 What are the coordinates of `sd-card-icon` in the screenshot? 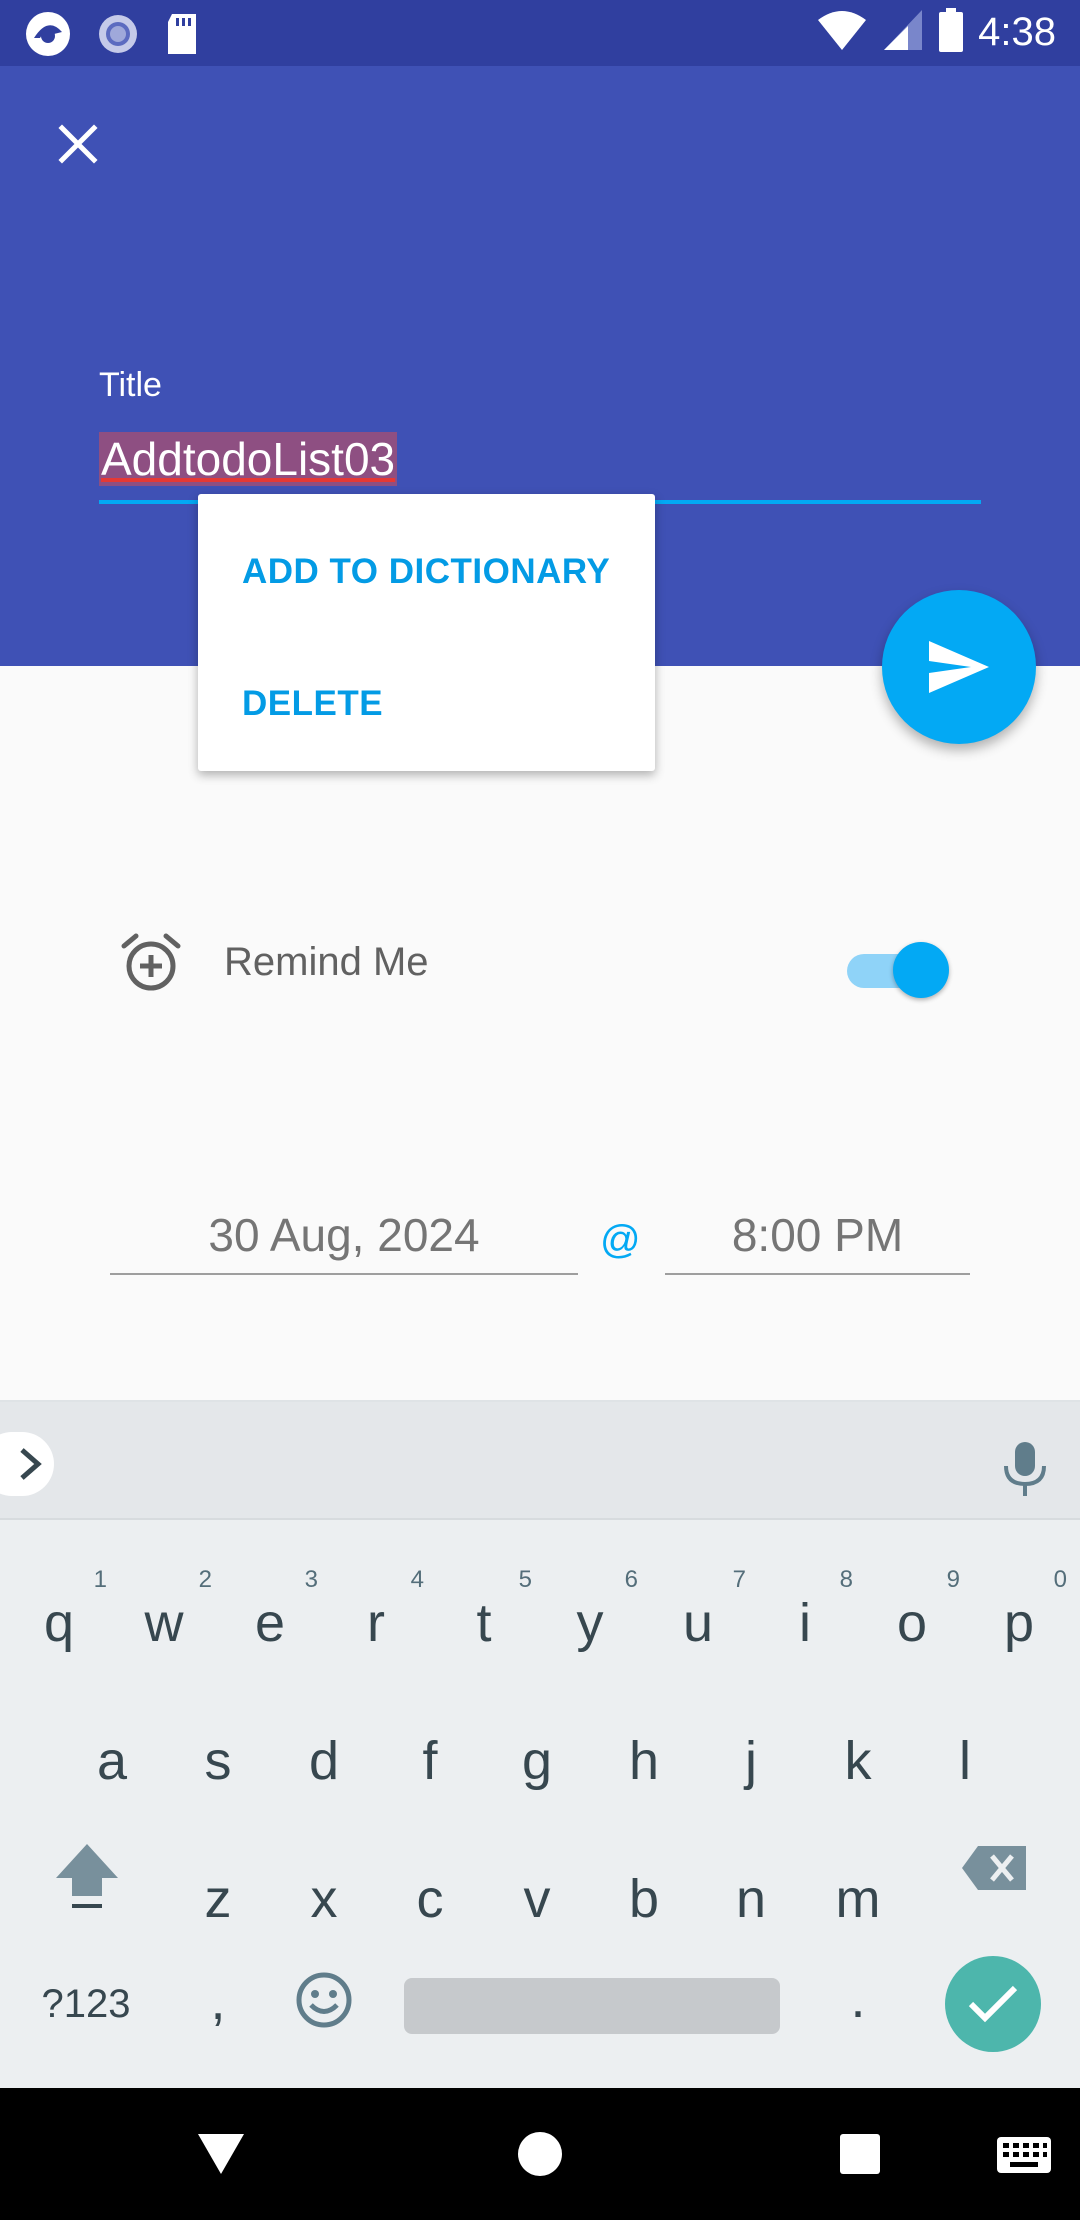 It's located at (182, 36).